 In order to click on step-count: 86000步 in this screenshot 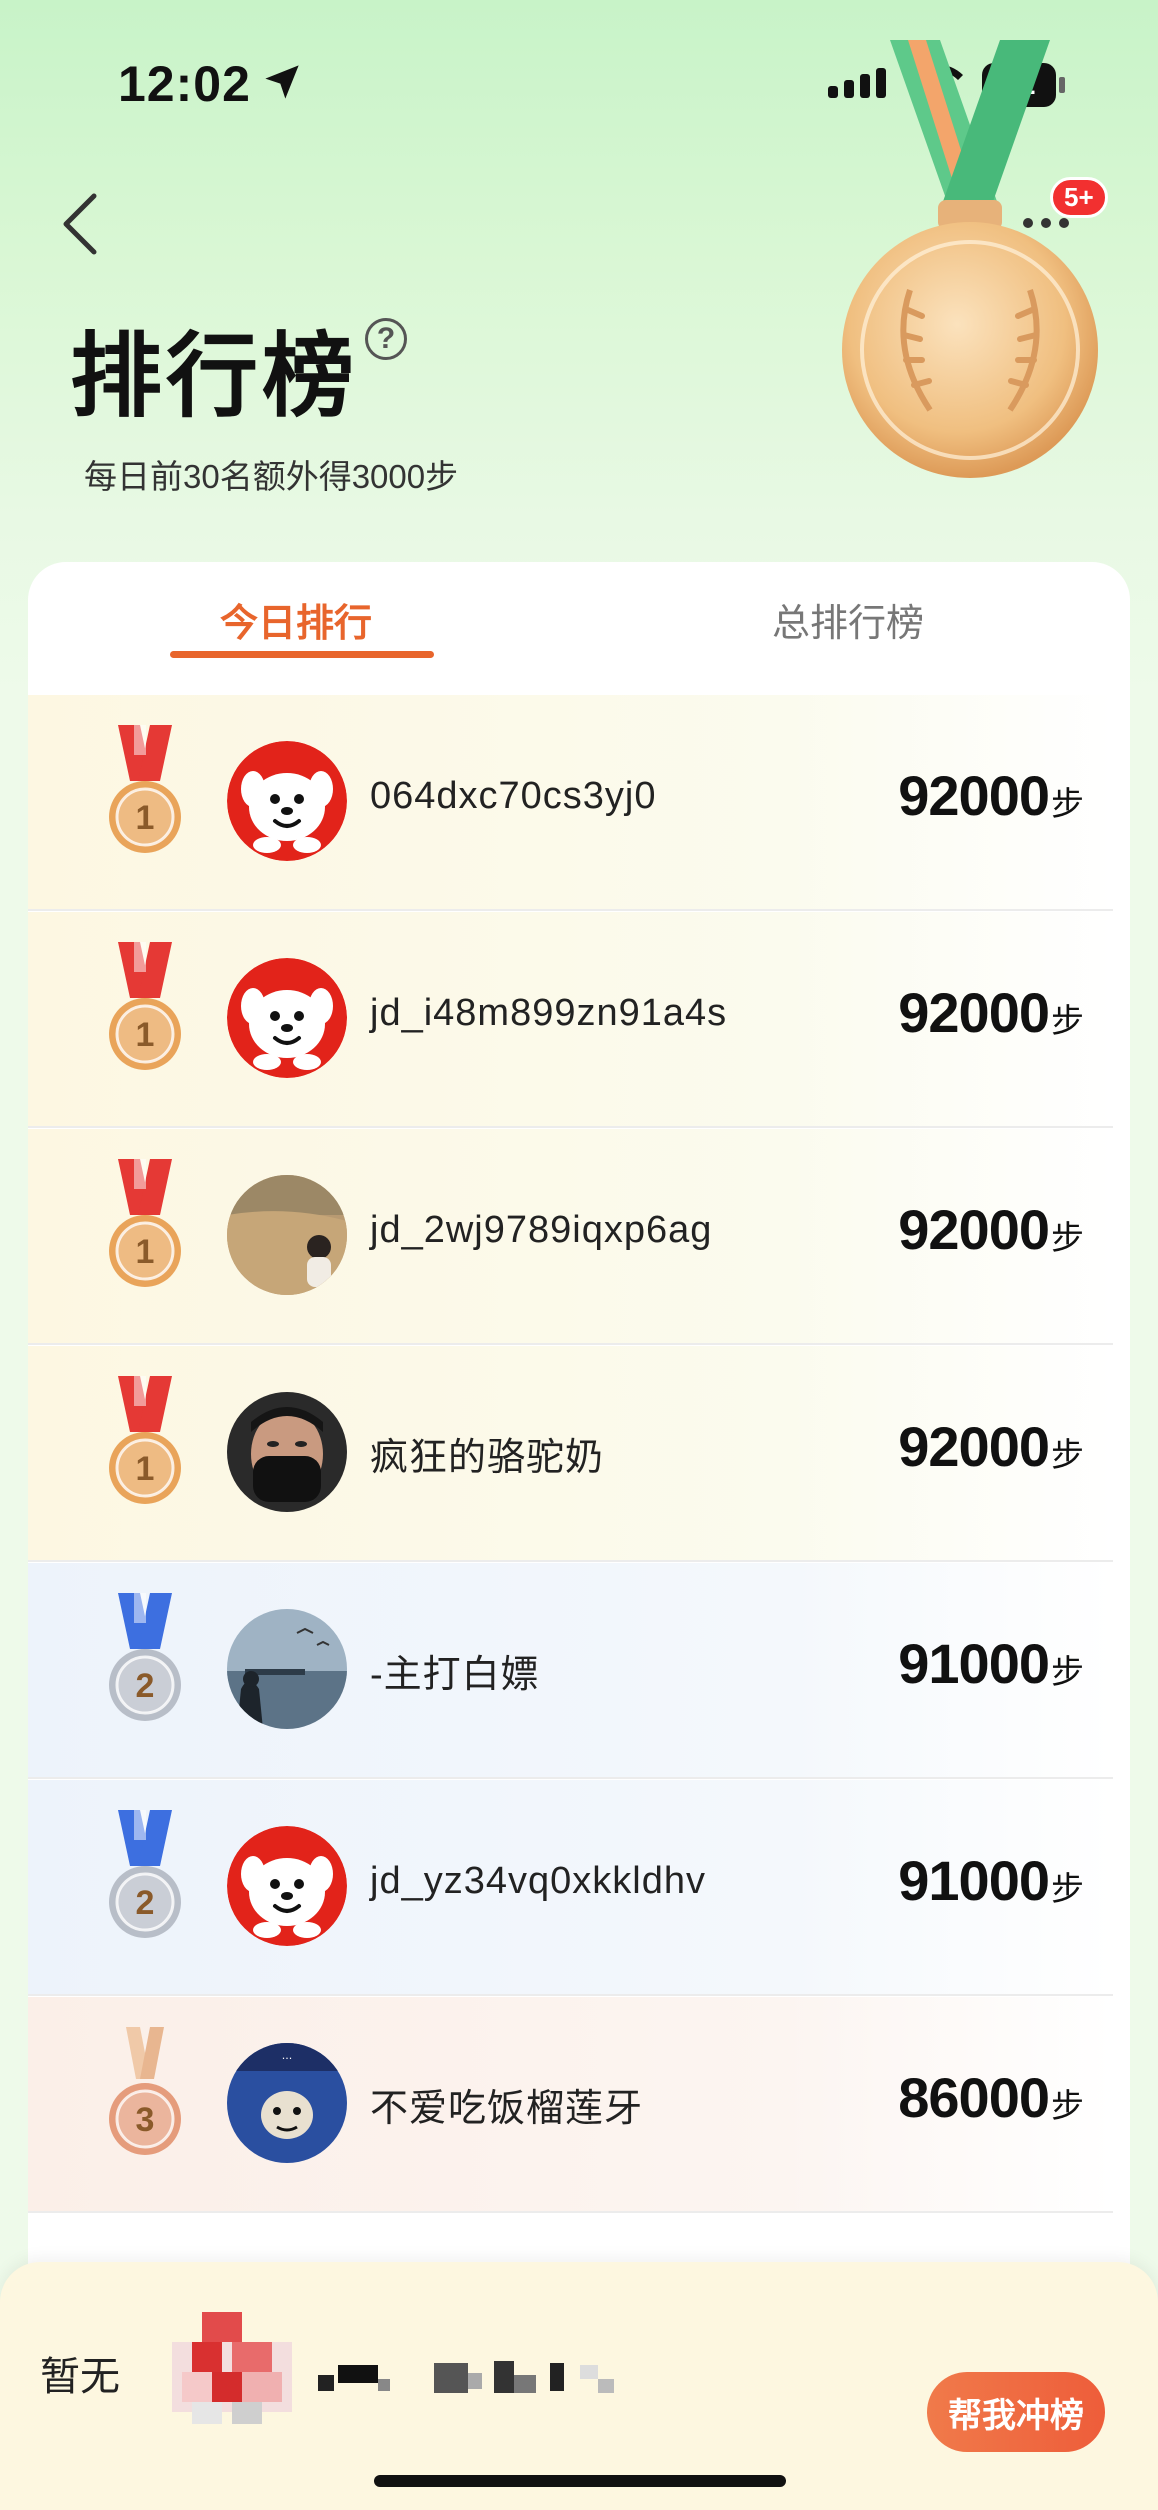, I will do `click(991, 2097)`.